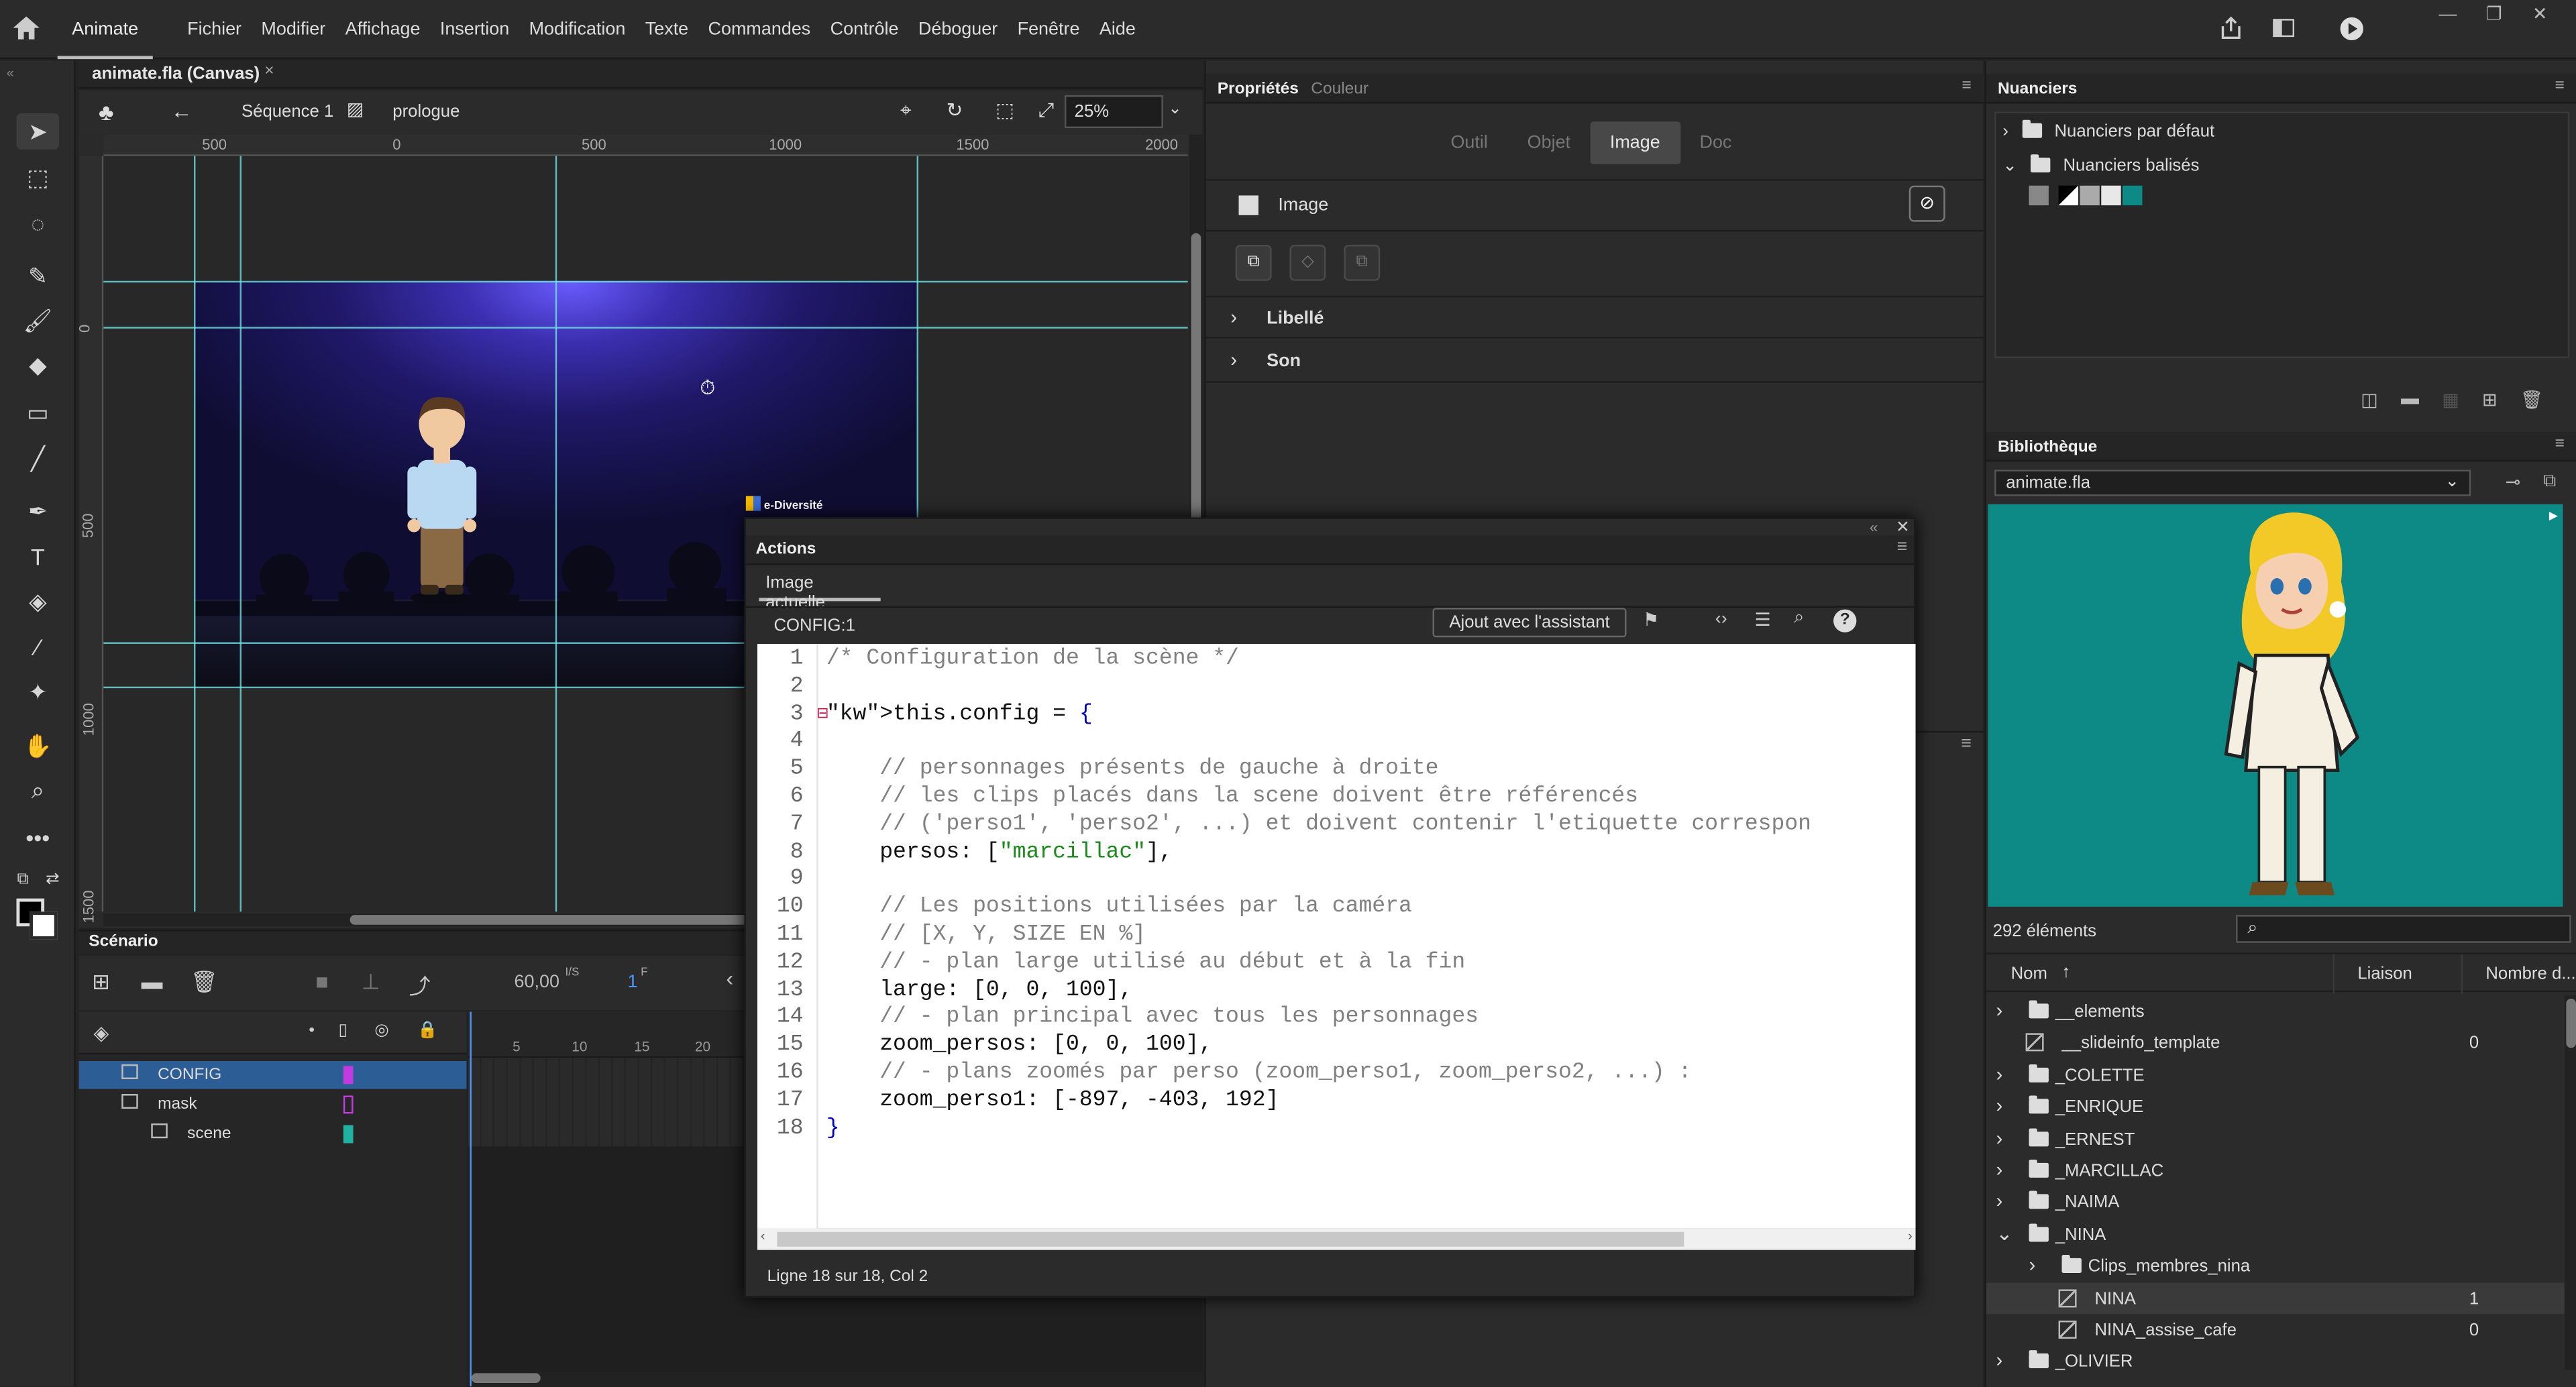 The width and height of the screenshot is (2576, 1387). Describe the element at coordinates (1529, 623) in the screenshot. I see `code-assistant-button: Ajout avec l'assistant` at that location.